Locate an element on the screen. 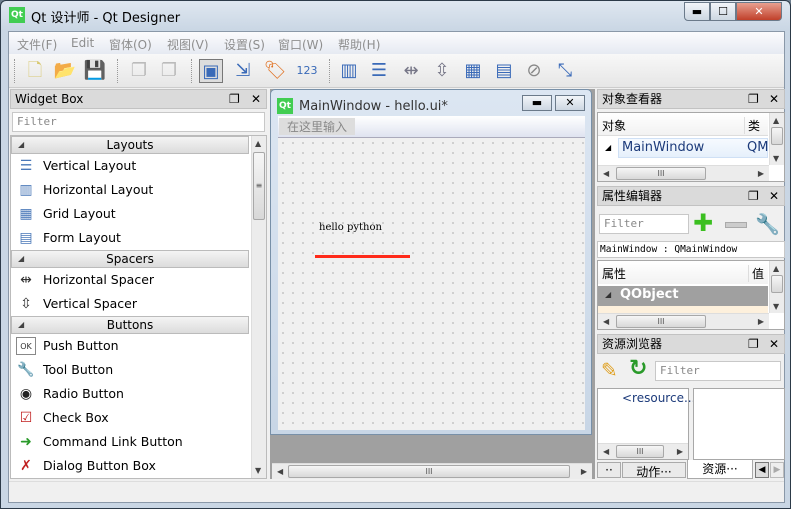 The width and height of the screenshot is (791, 509). layout-splitter-h-icon: ⇹ is located at coordinates (411, 71).